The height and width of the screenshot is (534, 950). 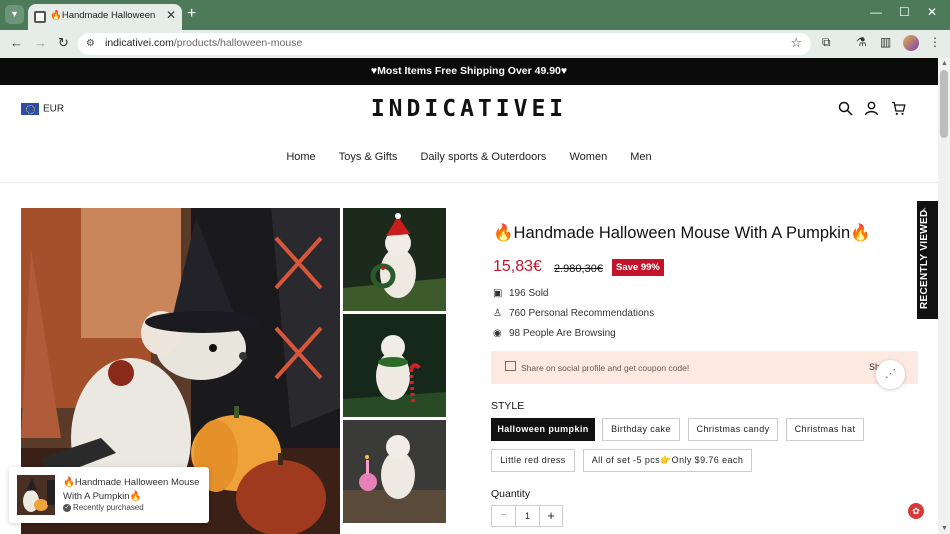 I want to click on style-option-christmas-hat: Christmas hat, so click(x=825, y=429).